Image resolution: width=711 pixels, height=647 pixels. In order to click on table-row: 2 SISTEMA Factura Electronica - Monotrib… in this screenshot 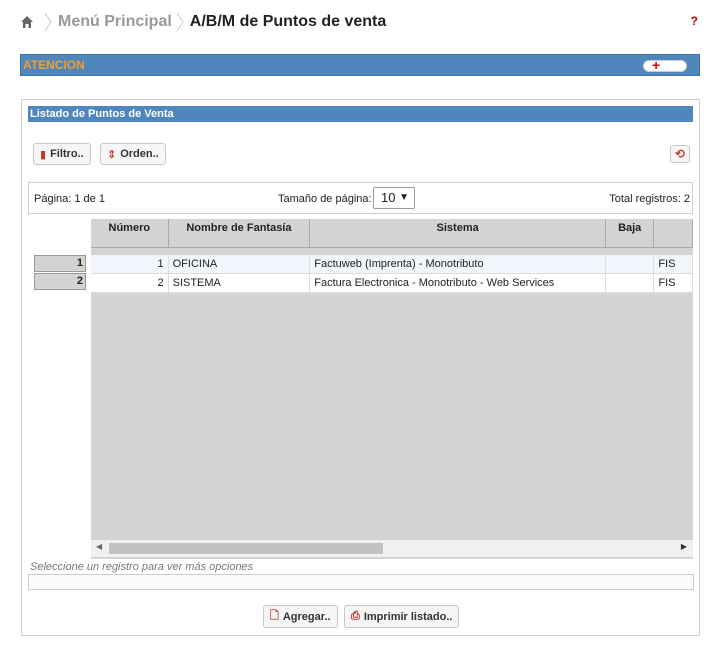, I will do `click(392, 283)`.